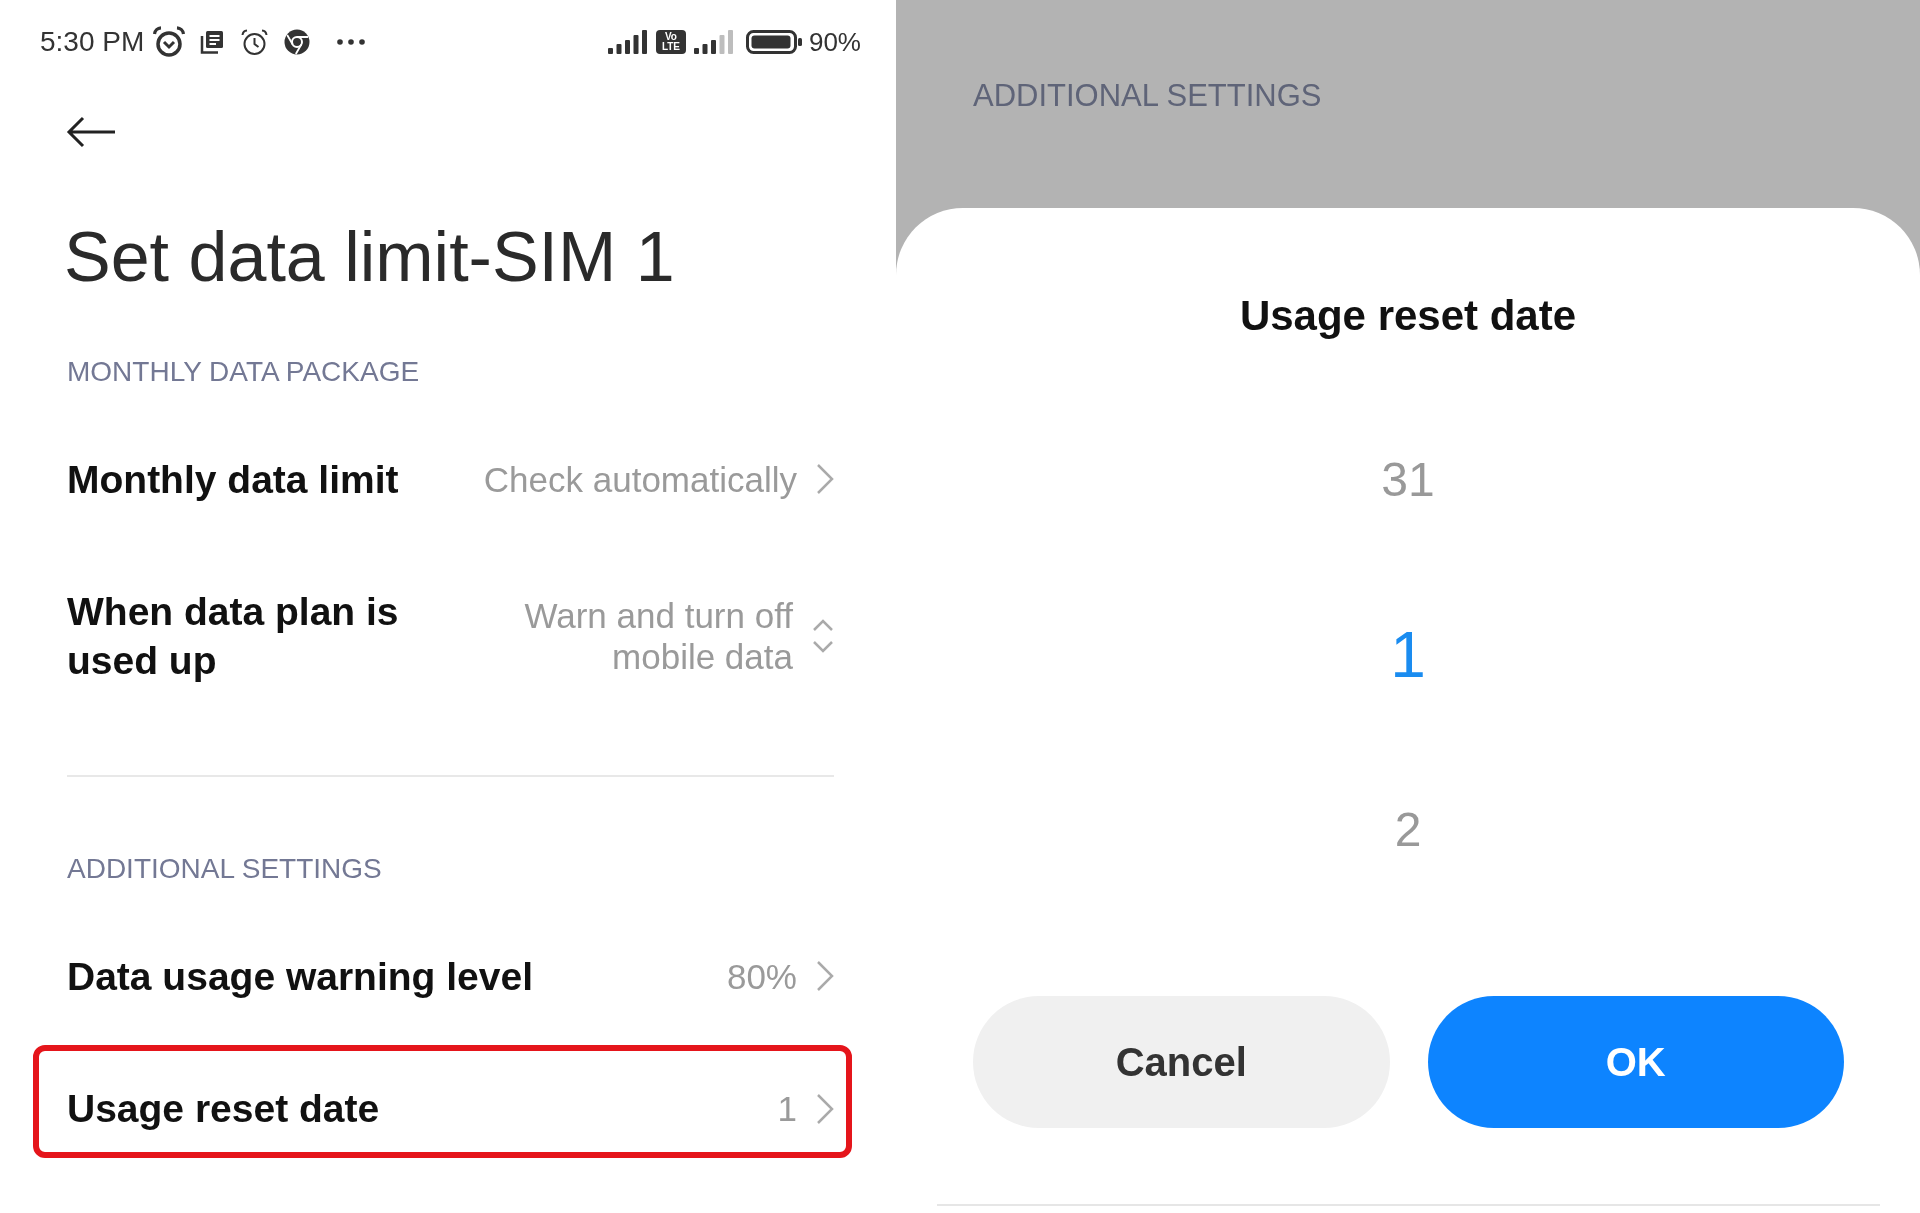 This screenshot has width=1920, height=1213. I want to click on browser-icon, so click(297, 42).